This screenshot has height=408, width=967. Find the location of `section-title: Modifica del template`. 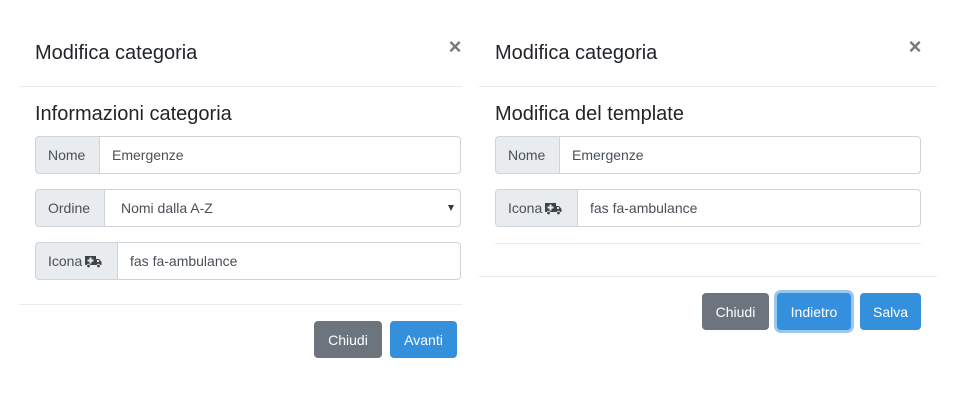

section-title: Modifica del template is located at coordinates (589, 114).